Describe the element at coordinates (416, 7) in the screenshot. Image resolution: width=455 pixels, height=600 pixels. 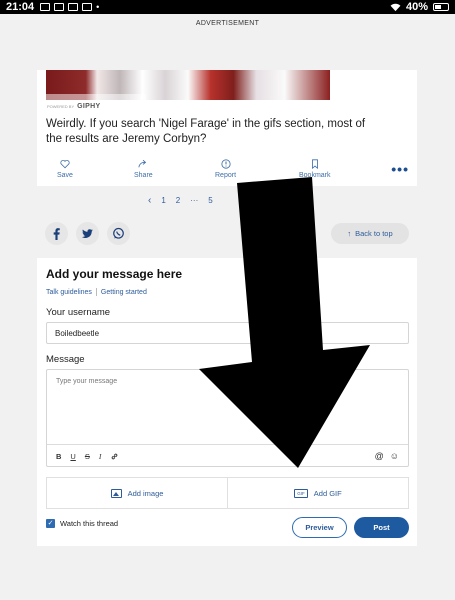
I see `battery-level: 40%` at that location.